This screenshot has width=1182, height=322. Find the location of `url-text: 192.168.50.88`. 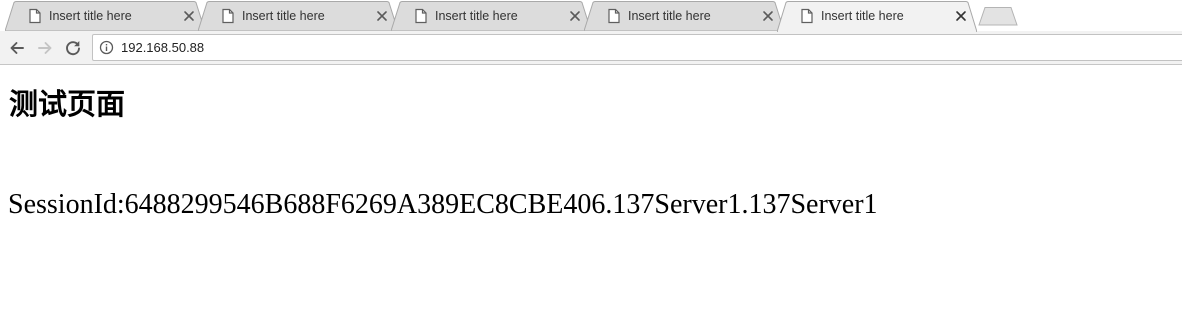

url-text: 192.168.50.88 is located at coordinates (162, 47).